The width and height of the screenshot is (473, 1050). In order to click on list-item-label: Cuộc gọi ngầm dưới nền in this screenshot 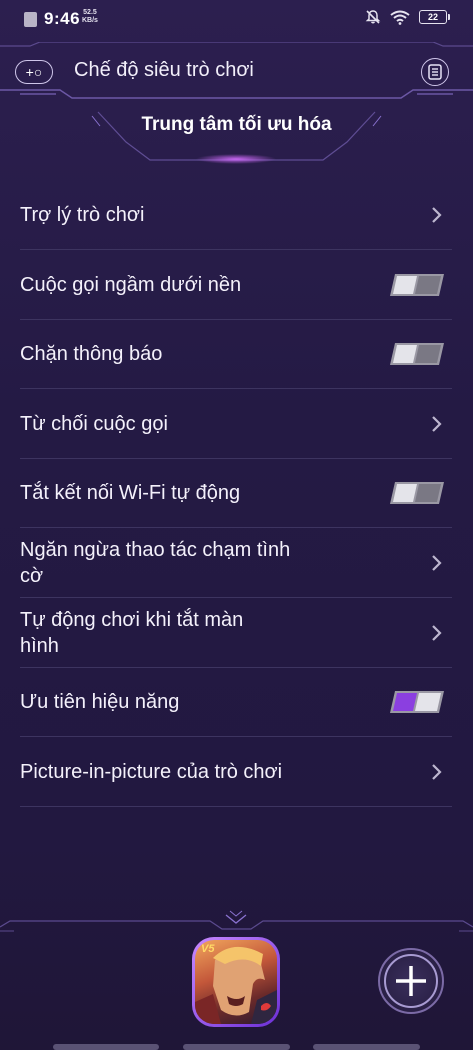, I will do `click(131, 284)`.